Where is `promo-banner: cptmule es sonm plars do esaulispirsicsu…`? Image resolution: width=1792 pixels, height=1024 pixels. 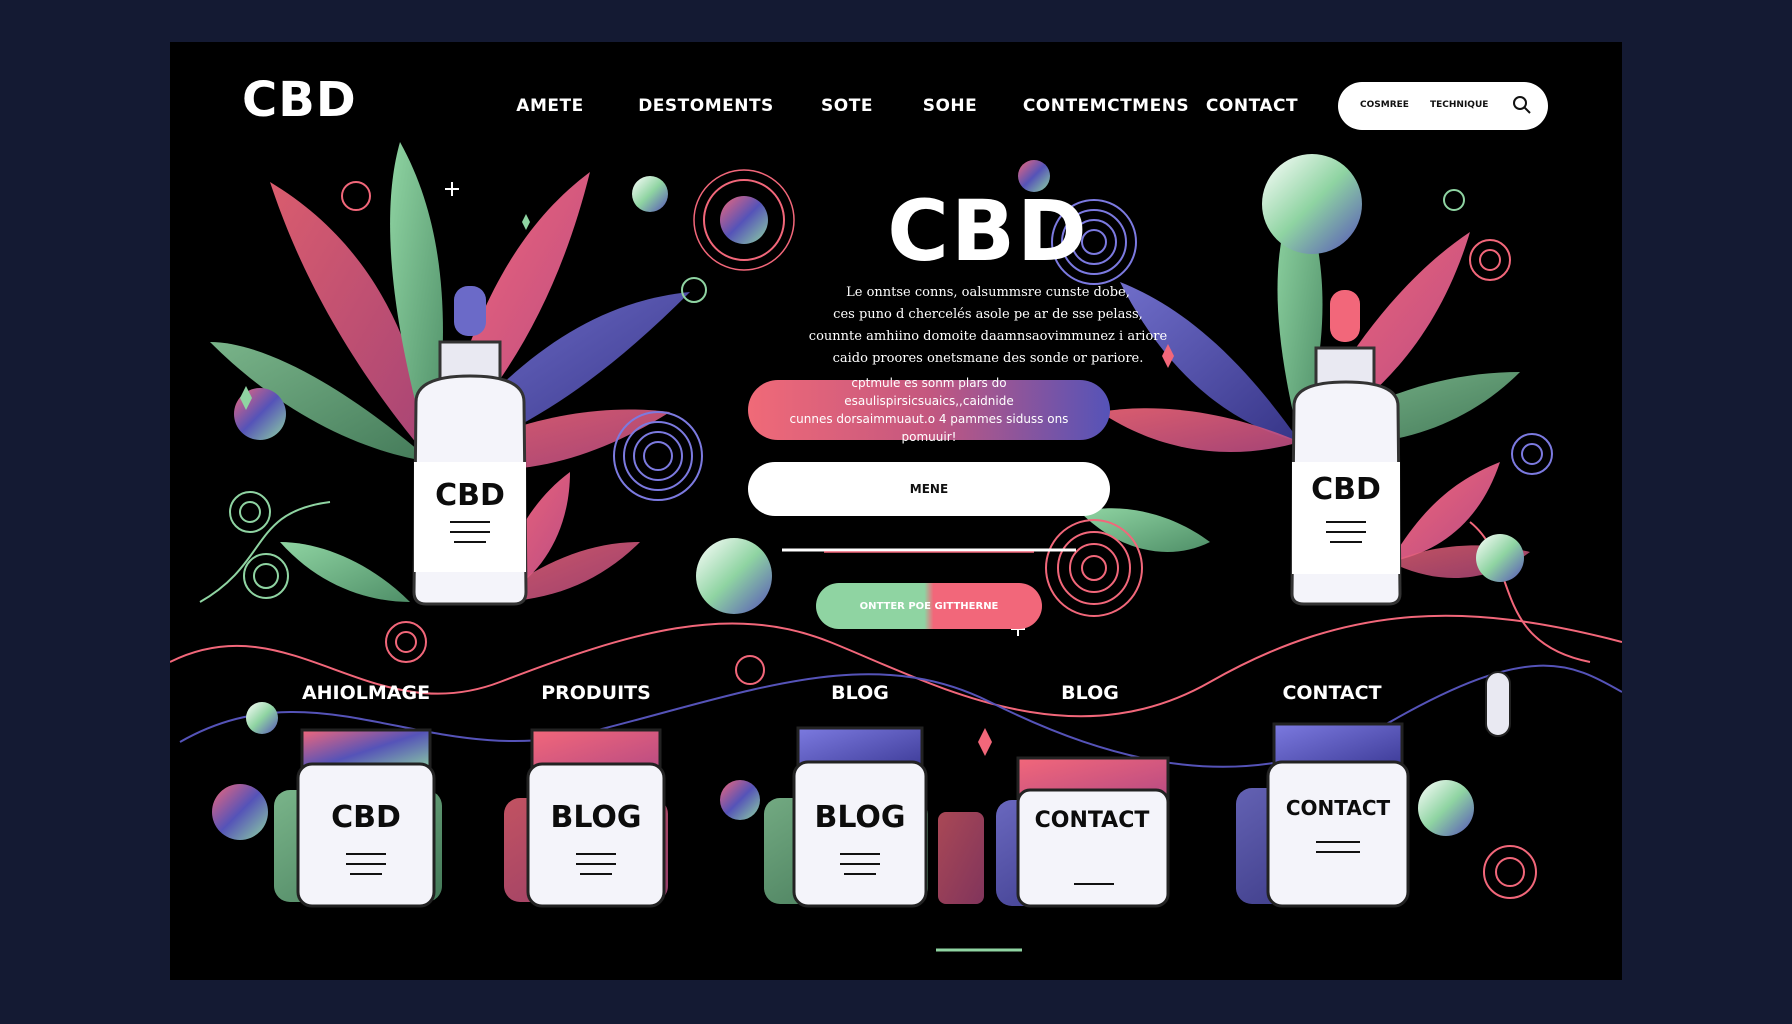 promo-banner: cptmule es sonm plars do esaulispirsicsu… is located at coordinates (929, 410).